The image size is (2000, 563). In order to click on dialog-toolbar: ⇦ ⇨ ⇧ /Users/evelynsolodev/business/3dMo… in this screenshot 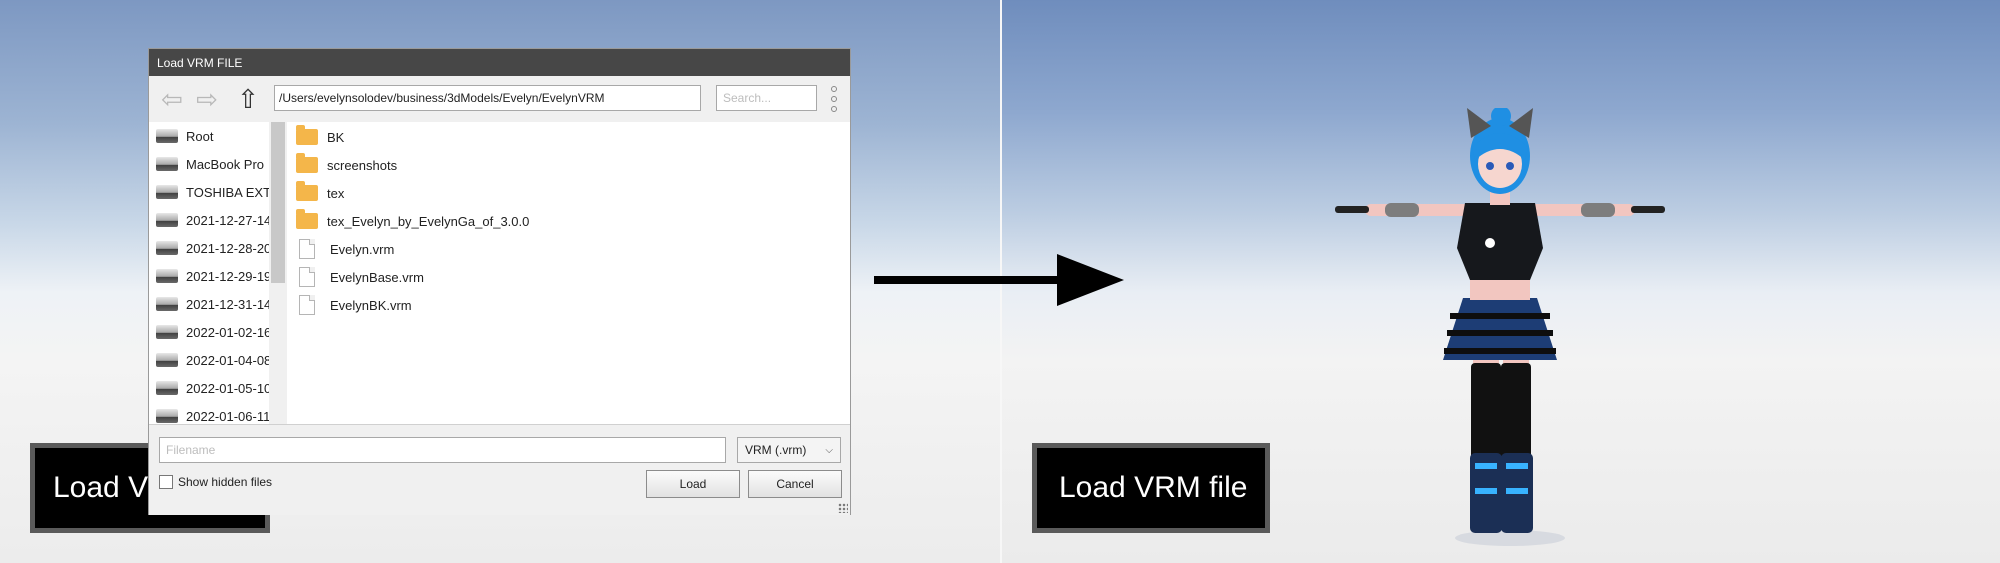, I will do `click(499, 99)`.